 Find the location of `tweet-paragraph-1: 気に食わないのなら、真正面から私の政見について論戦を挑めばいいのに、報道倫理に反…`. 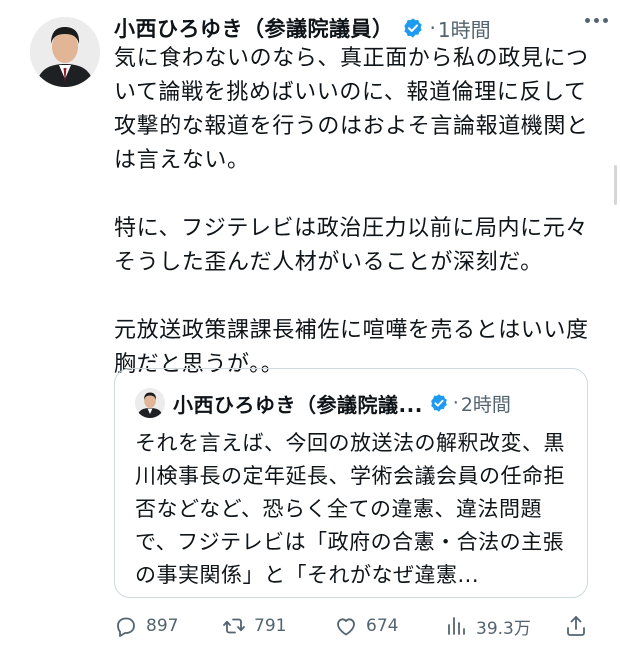

tweet-paragraph-1: 気に食わないのなら、真正面から私の政見について論戦を挑めばいいのに、報道倫理に反… is located at coordinates (351, 109).